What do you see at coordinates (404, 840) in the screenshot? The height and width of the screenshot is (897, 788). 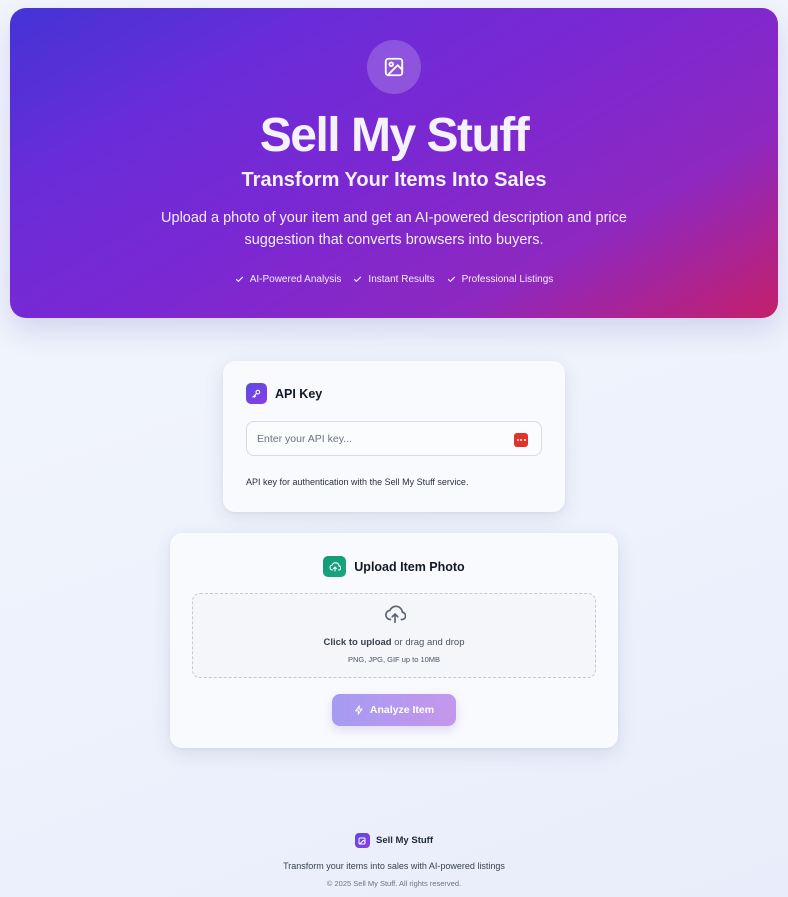 I see `footer-brand-name: Sell My Stuff` at bounding box center [404, 840].